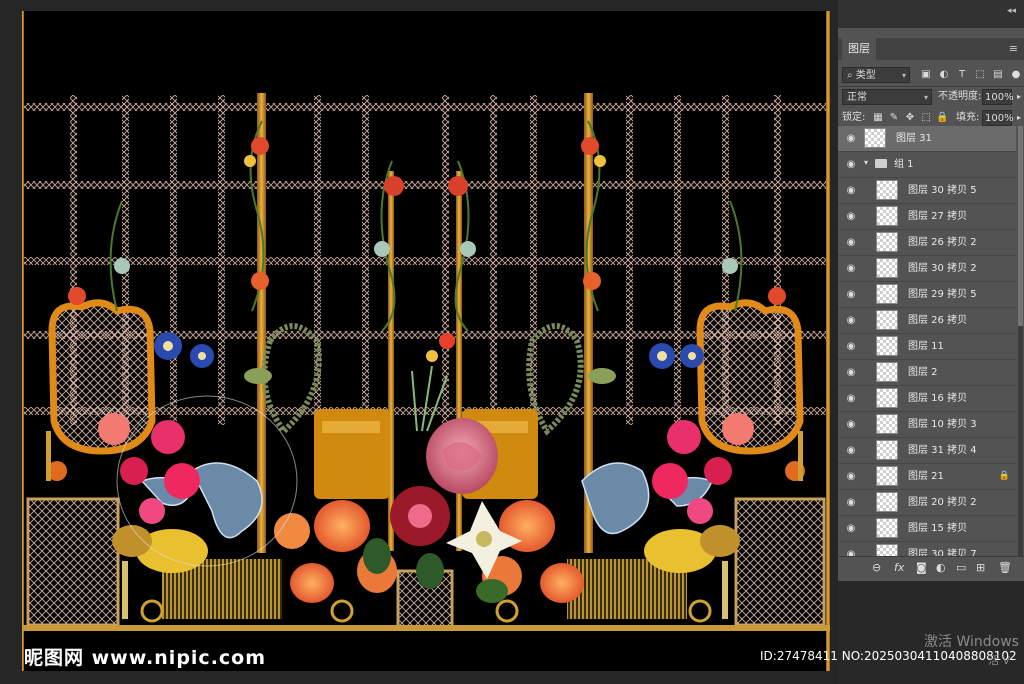 The image size is (1024, 684). What do you see at coordinates (899, 568) in the screenshot?
I see `fx-icon: fx` at bounding box center [899, 568].